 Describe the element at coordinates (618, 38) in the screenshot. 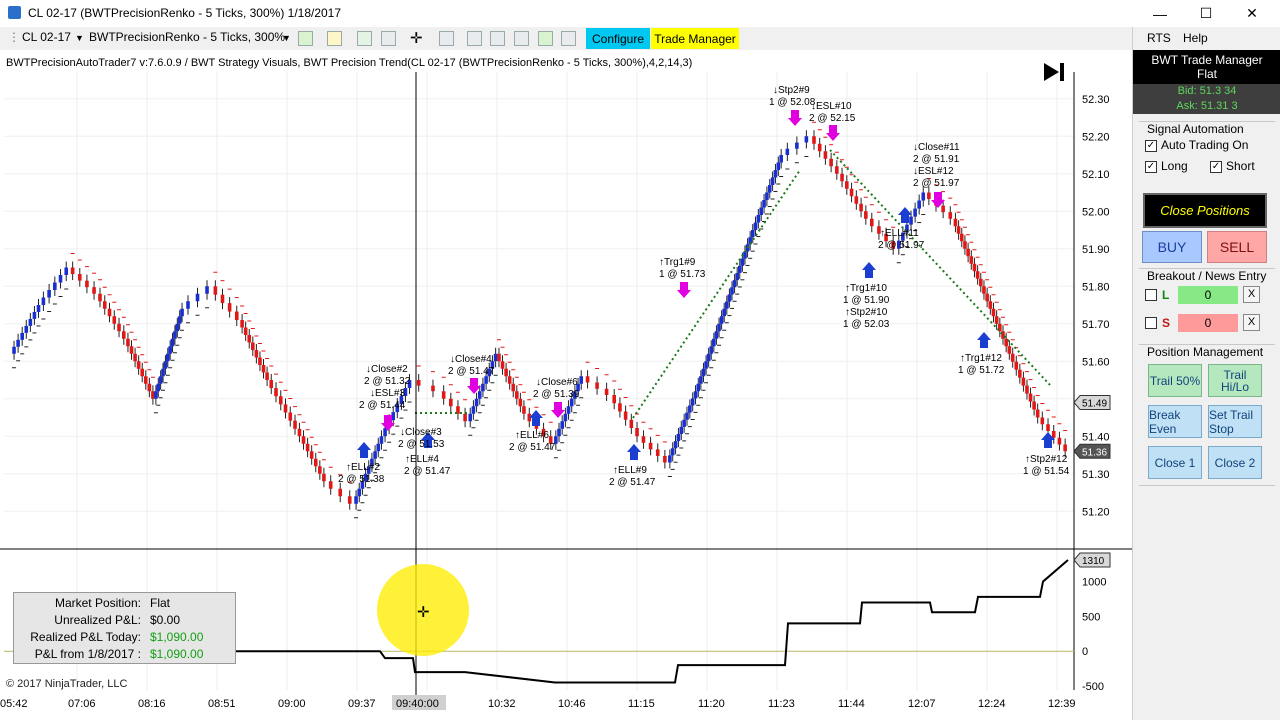

I see `configure-button: Configure` at that location.